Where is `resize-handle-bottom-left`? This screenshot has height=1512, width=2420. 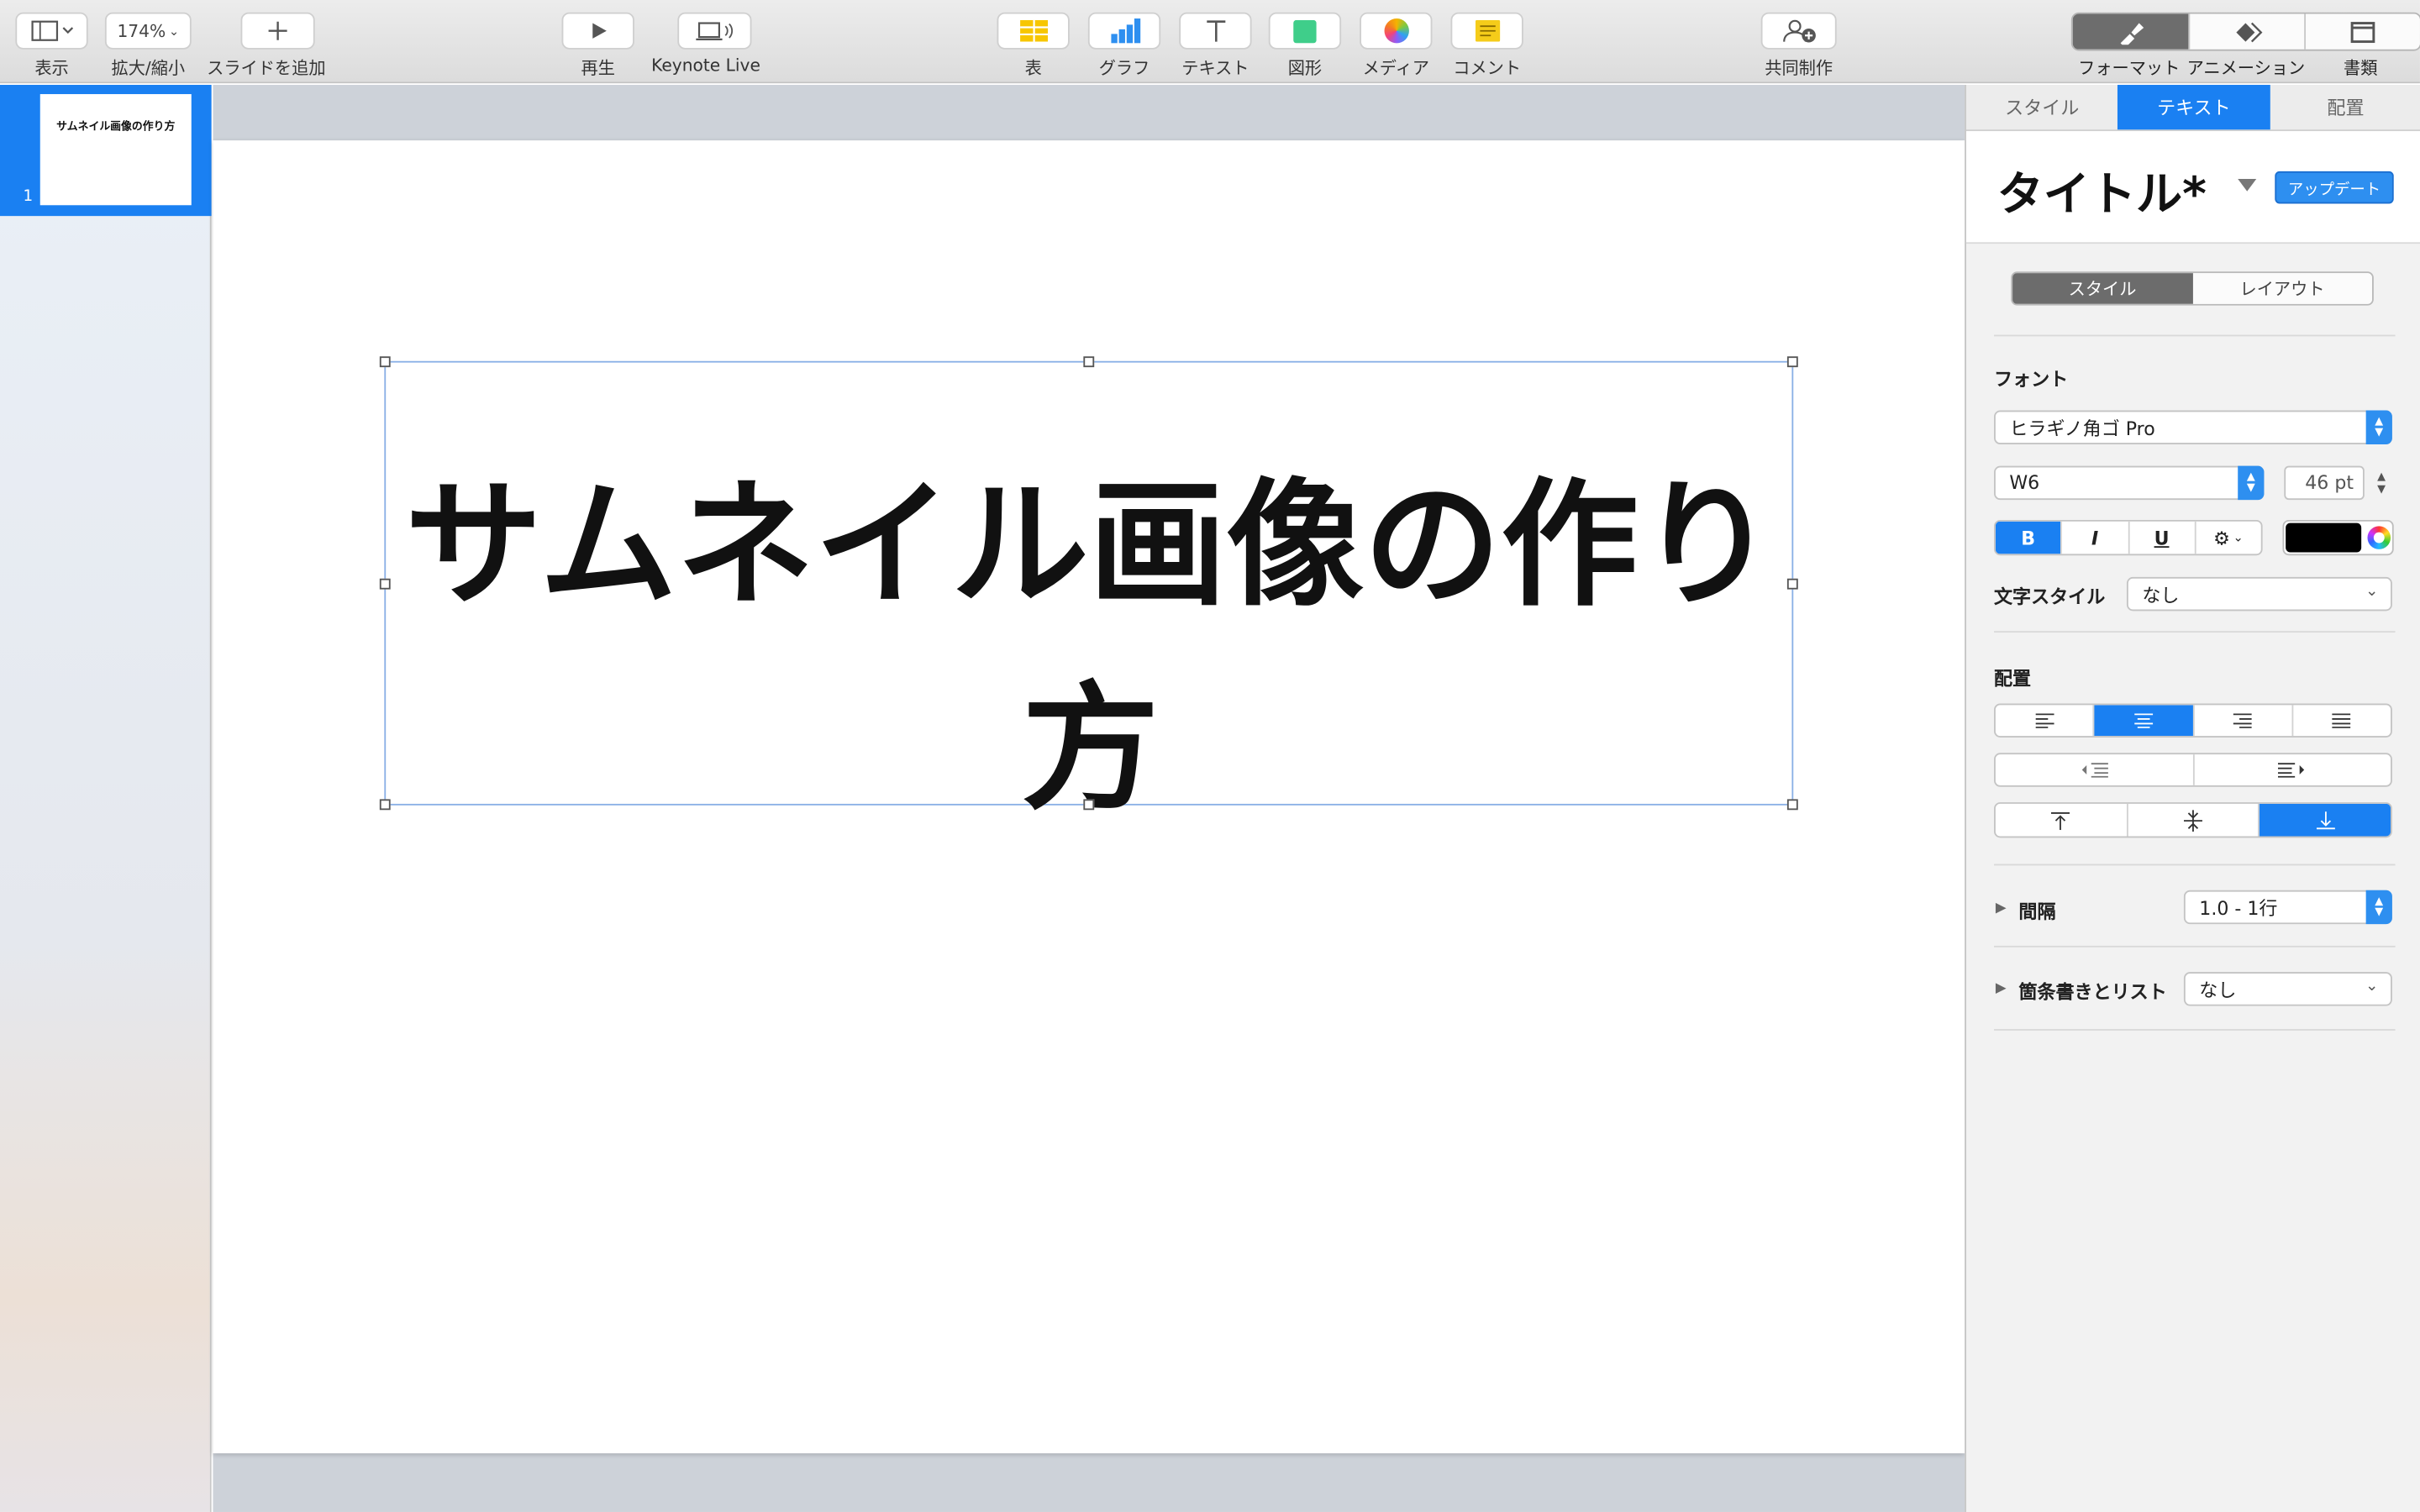
resize-handle-bottom-left is located at coordinates (385, 805).